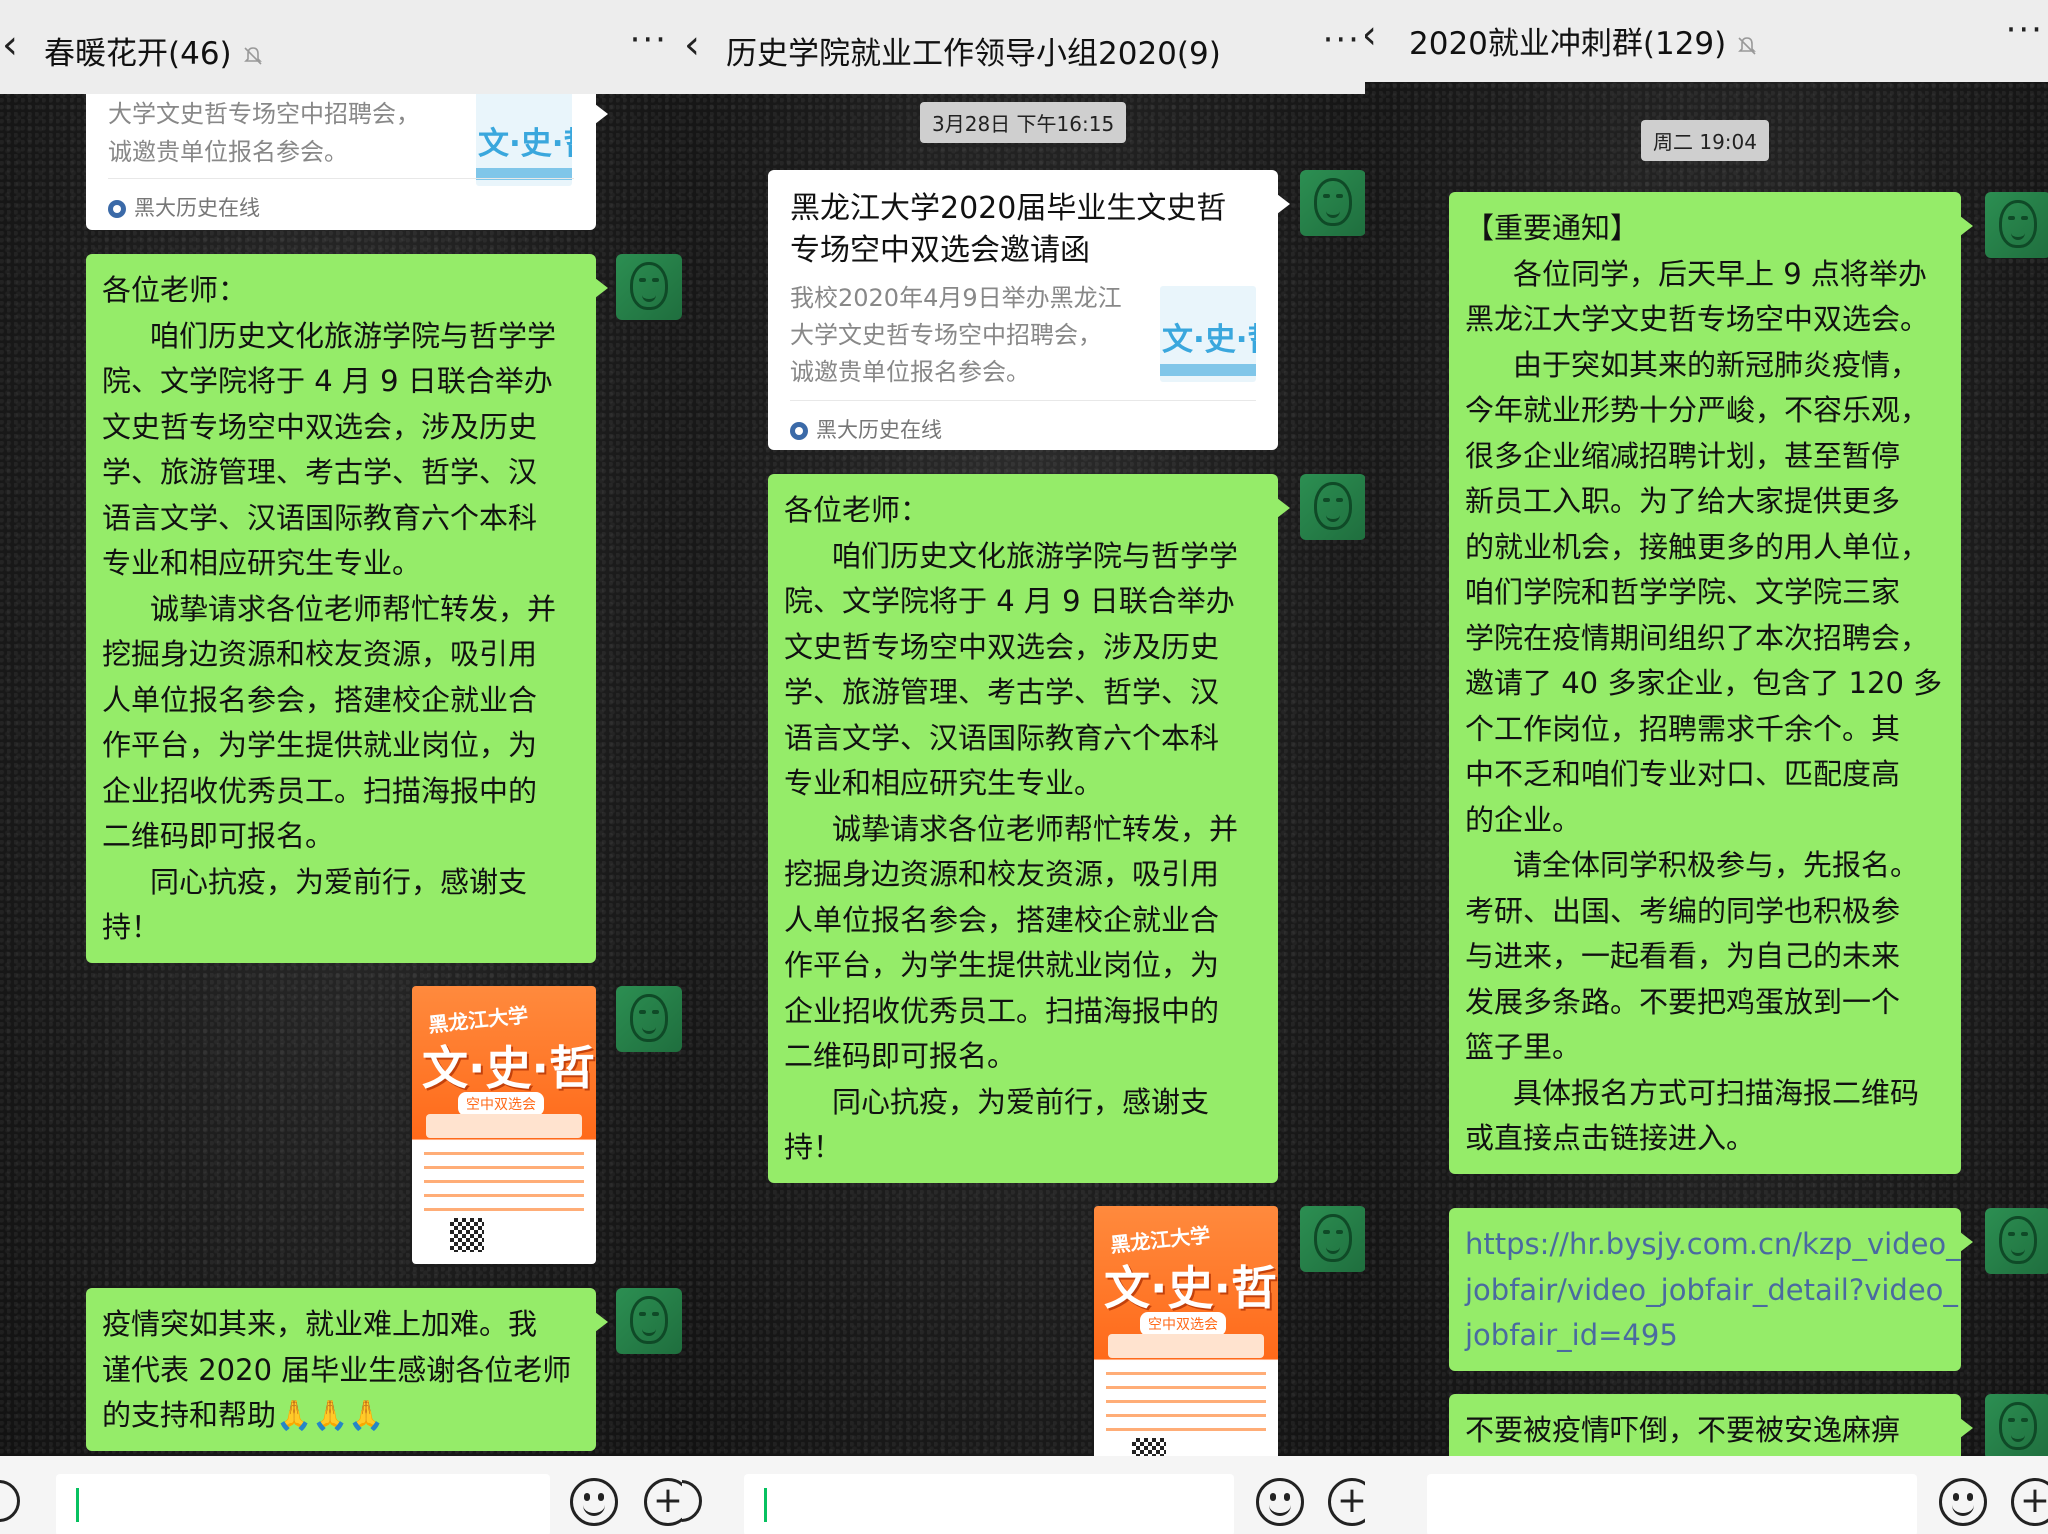 The width and height of the screenshot is (2048, 1534). I want to click on message-line: 不要被疫情吓倒，不要被安逸麻痹, so click(1683, 1430).